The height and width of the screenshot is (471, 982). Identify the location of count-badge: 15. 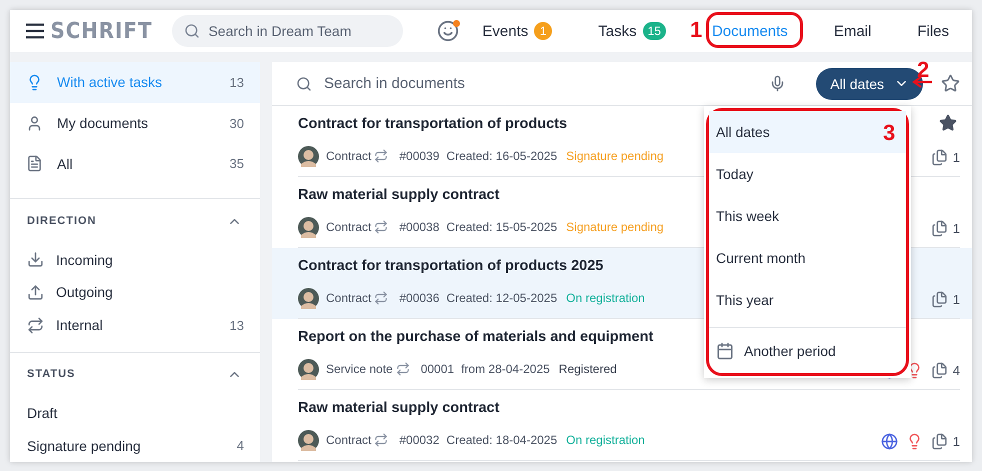
(654, 31).